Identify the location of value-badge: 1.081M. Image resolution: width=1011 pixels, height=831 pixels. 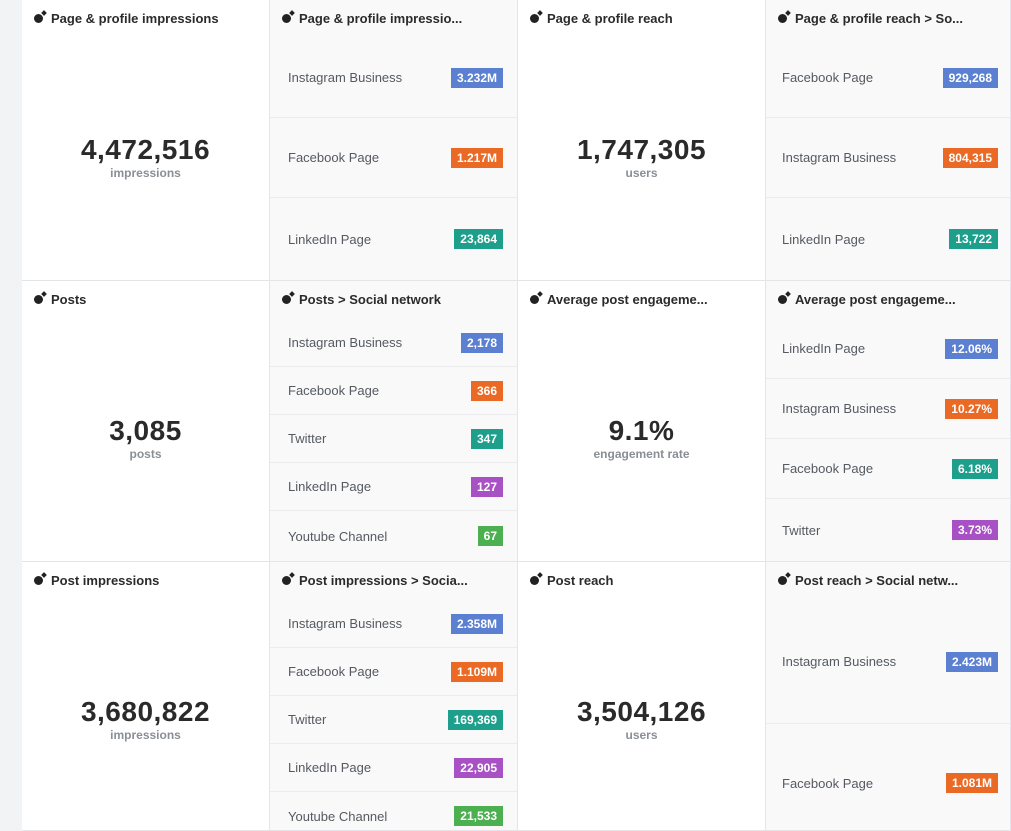
(971, 783).